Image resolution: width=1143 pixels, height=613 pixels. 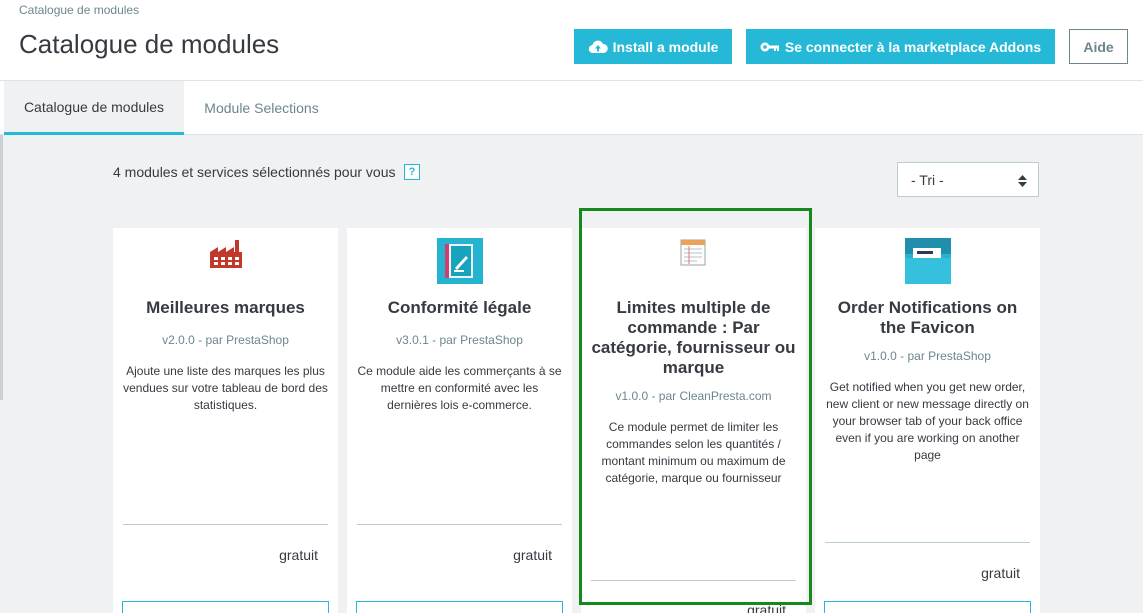 What do you see at coordinates (598, 47) in the screenshot?
I see `cloud-upload-icon` at bounding box center [598, 47].